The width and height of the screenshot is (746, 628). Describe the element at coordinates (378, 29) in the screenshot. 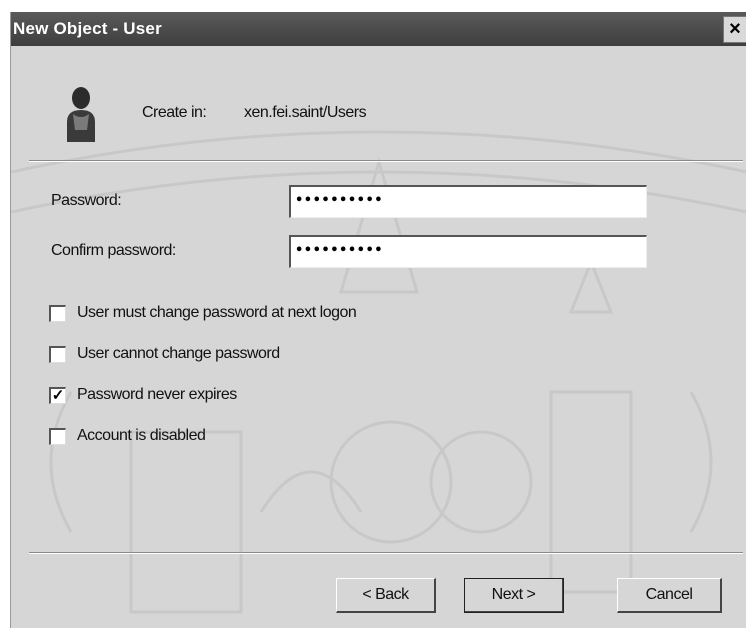

I see `title-bar: New Object - User ×` at that location.